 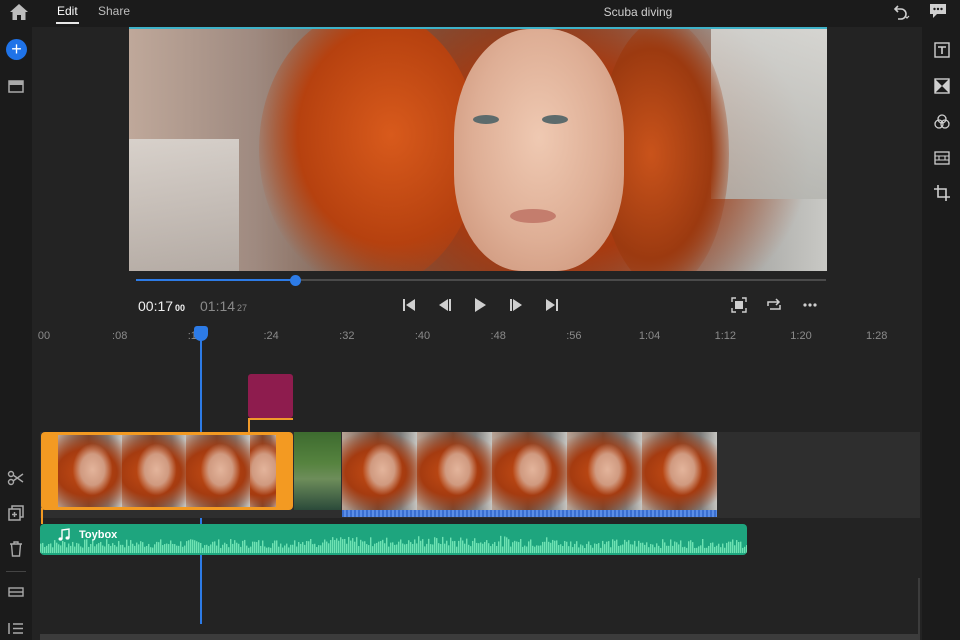 What do you see at coordinates (942, 50) in the screenshot?
I see `text-titles-icon` at bounding box center [942, 50].